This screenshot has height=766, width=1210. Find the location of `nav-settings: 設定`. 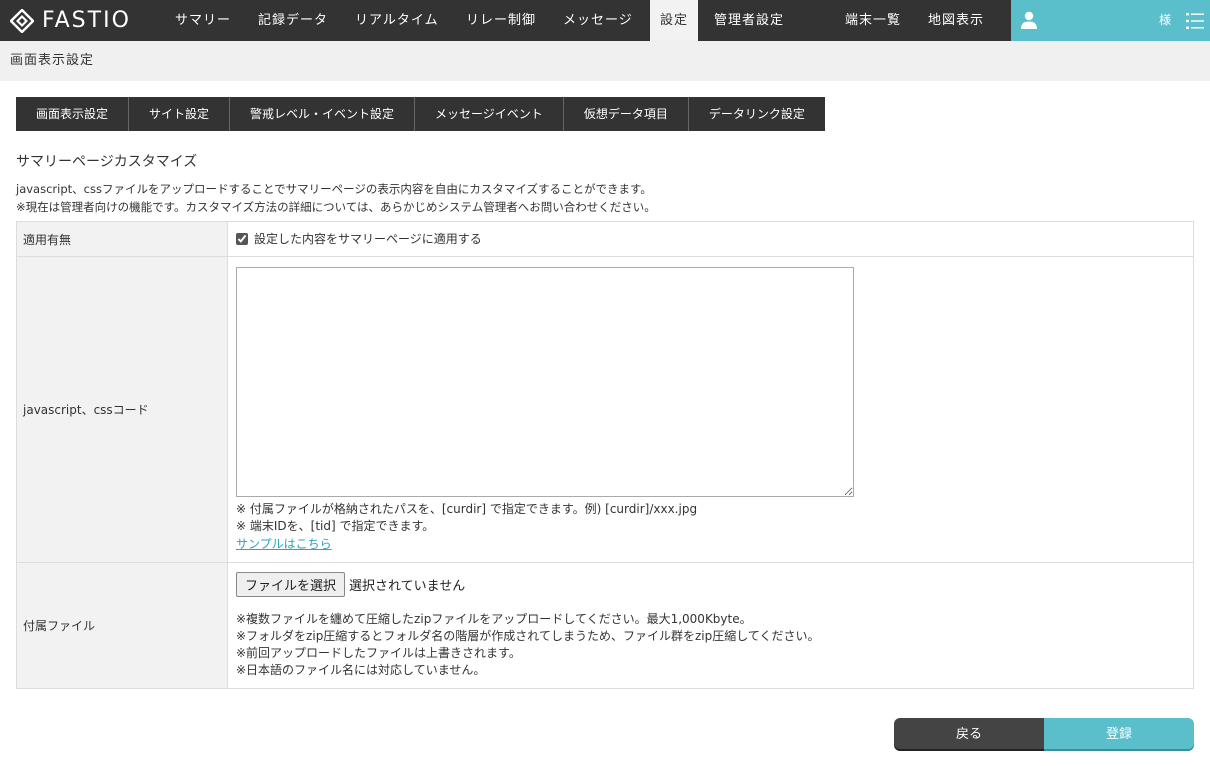

nav-settings: 設定 is located at coordinates (674, 20).